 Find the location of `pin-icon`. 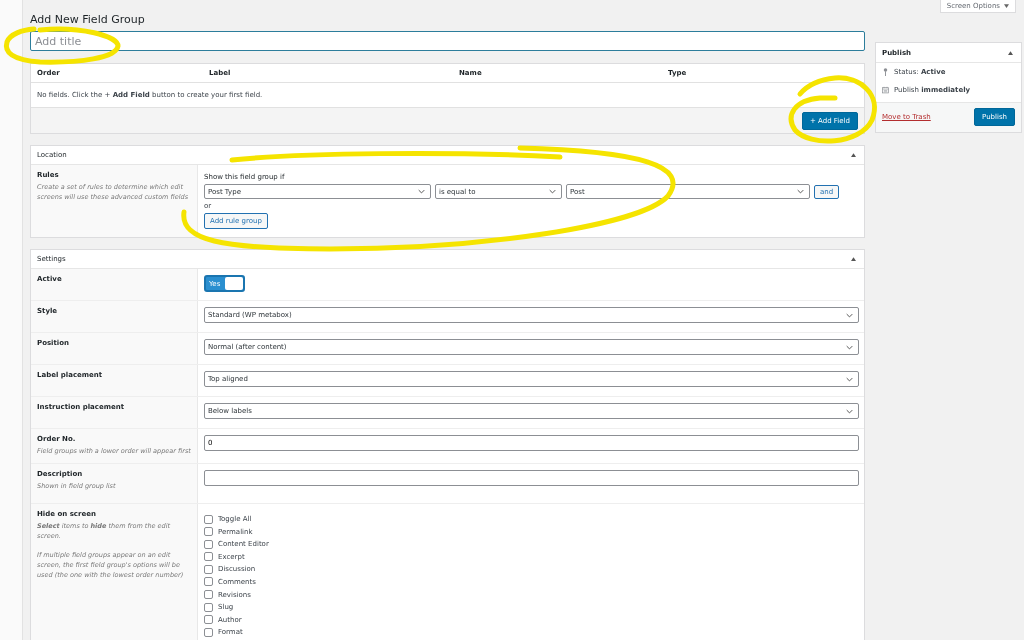

pin-icon is located at coordinates (885, 72).